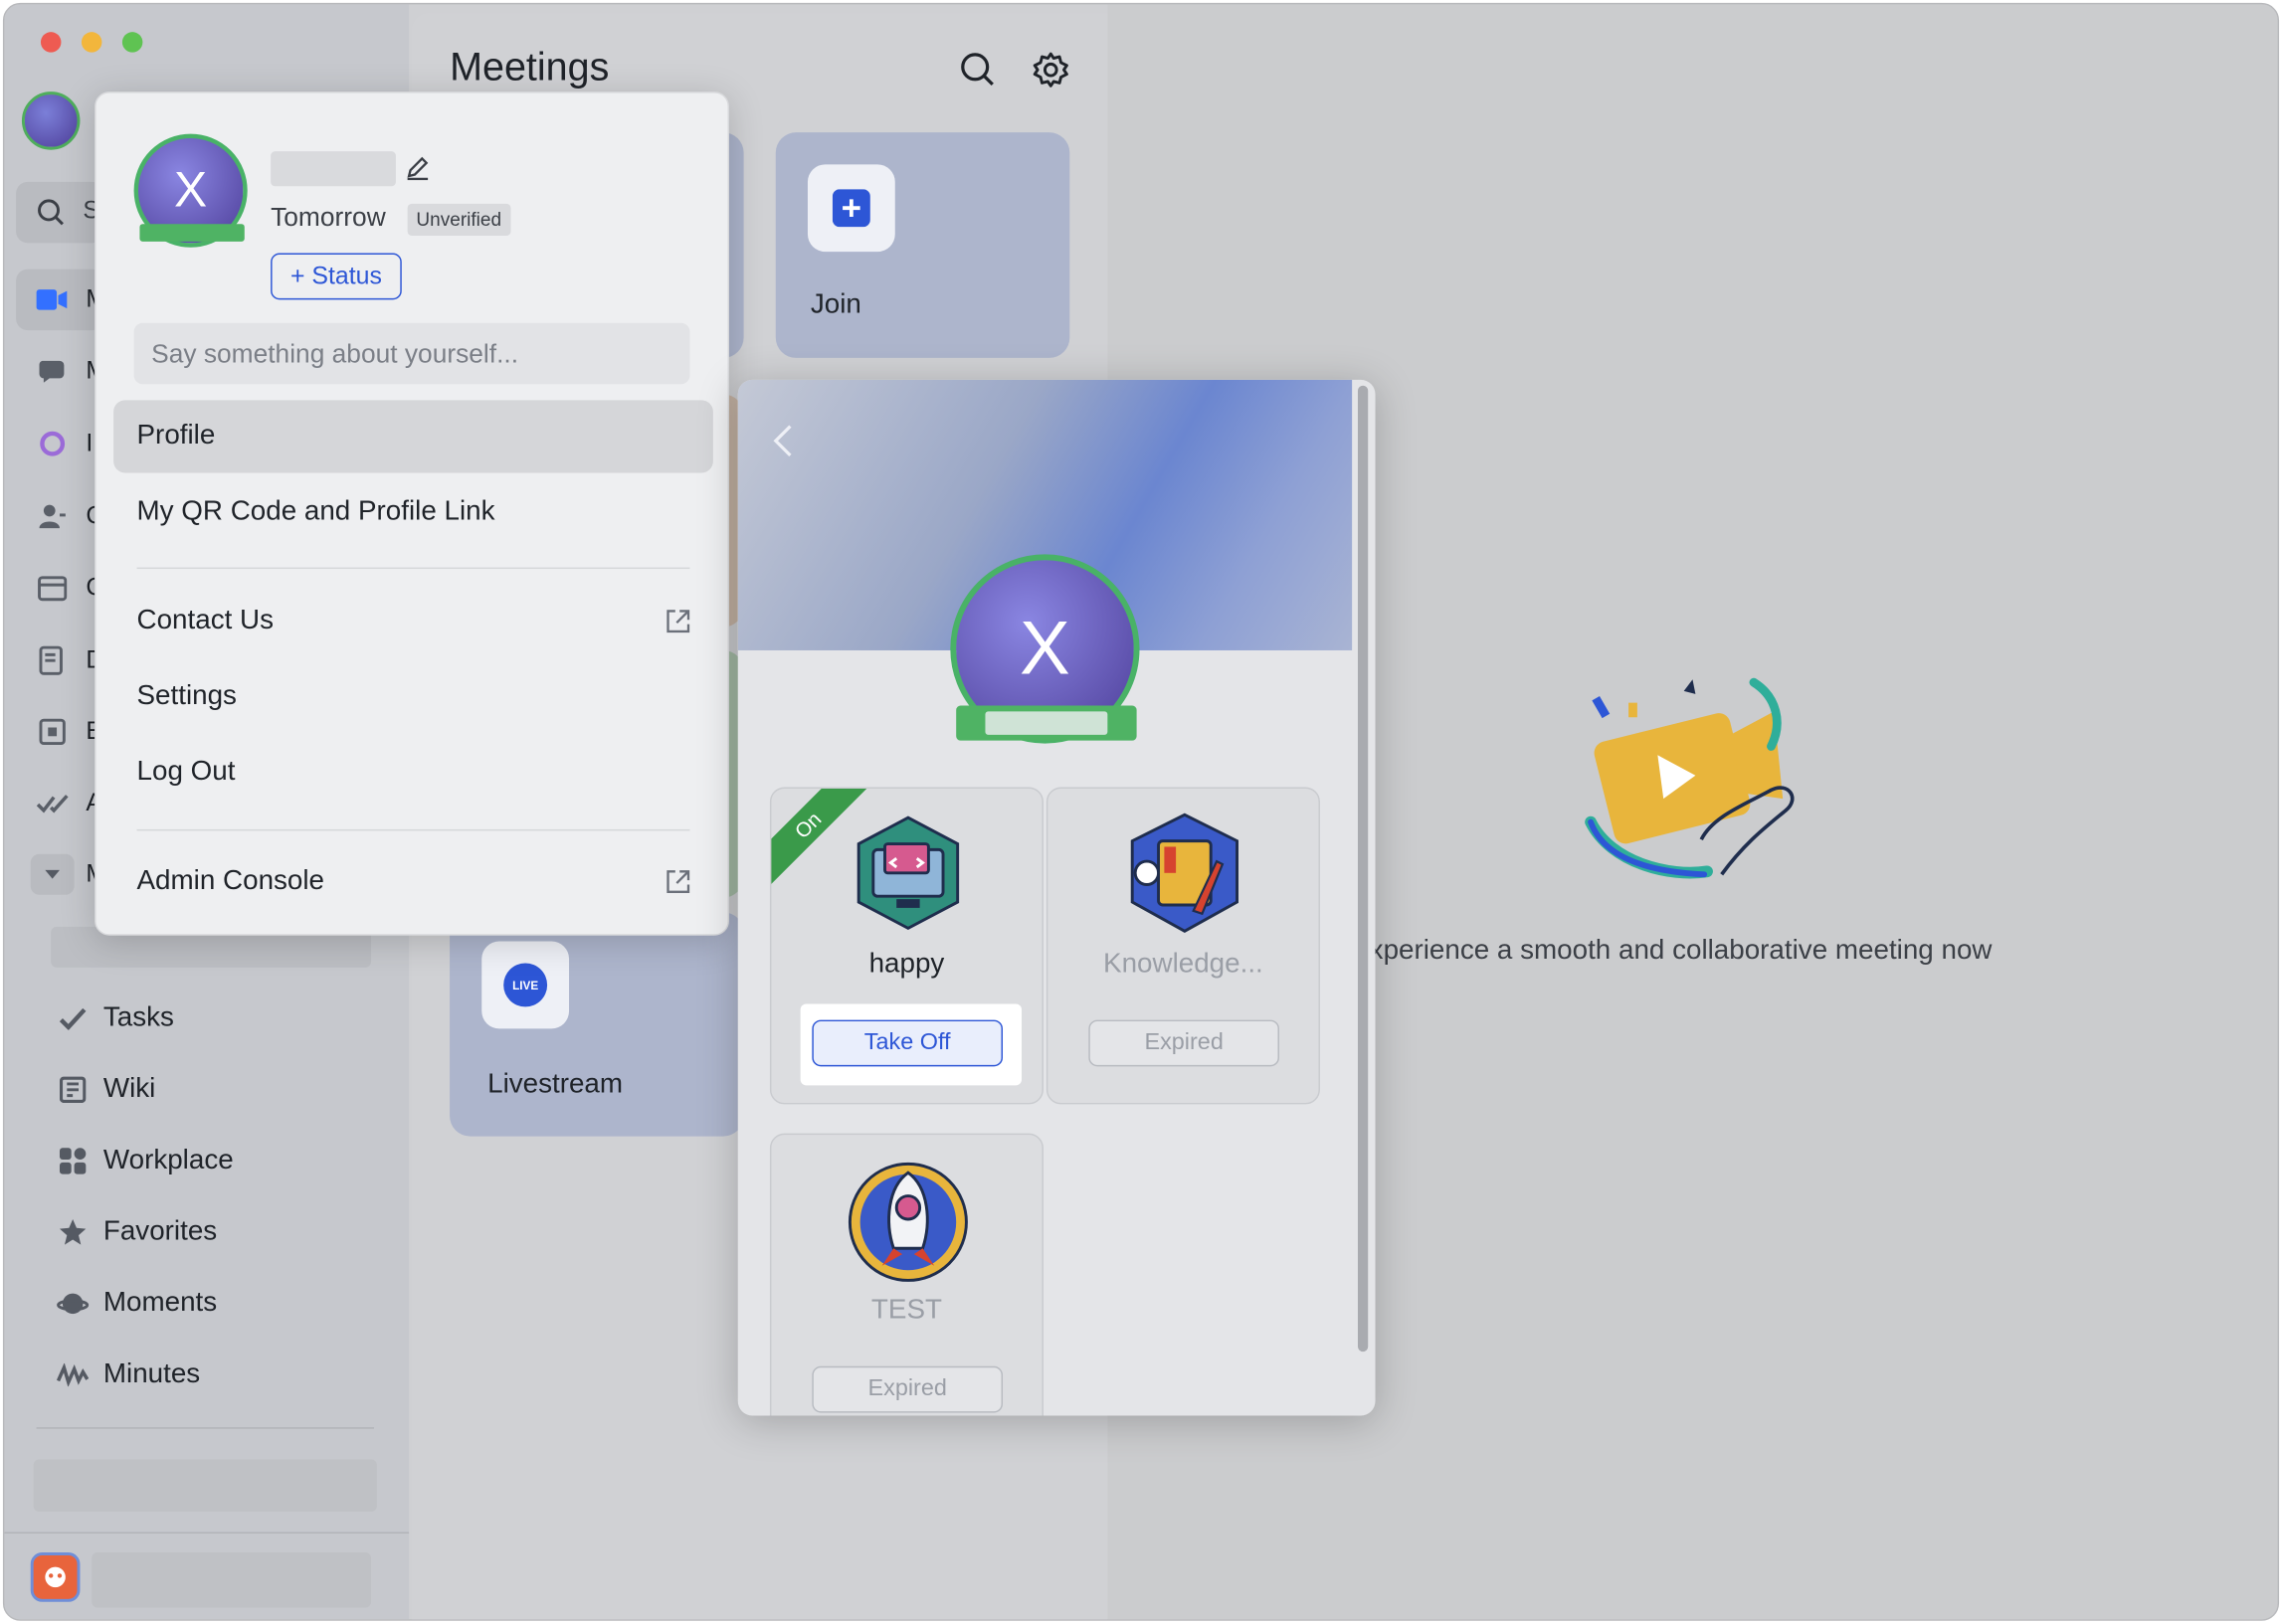 This screenshot has height=1624, width=2282. I want to click on calendar-icon, so click(53, 588).